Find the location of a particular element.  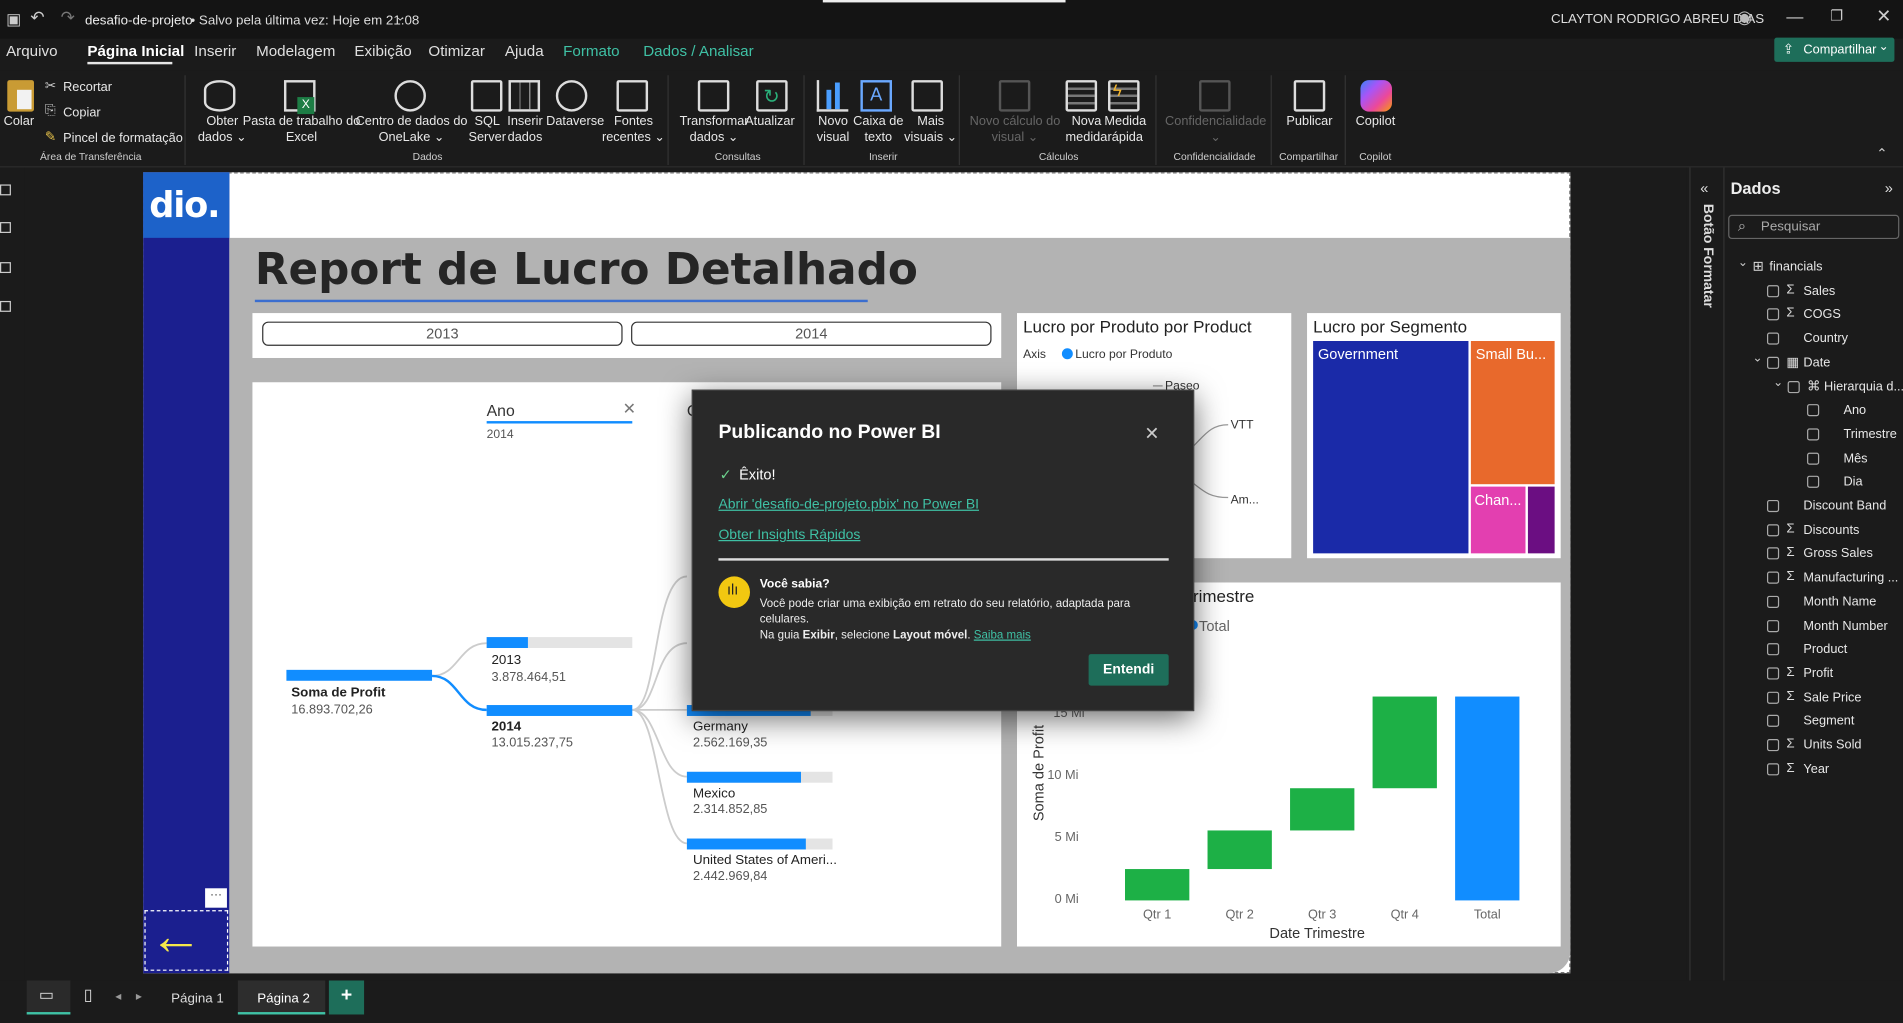

next-page-icon: ▸ is located at coordinates (139, 996).